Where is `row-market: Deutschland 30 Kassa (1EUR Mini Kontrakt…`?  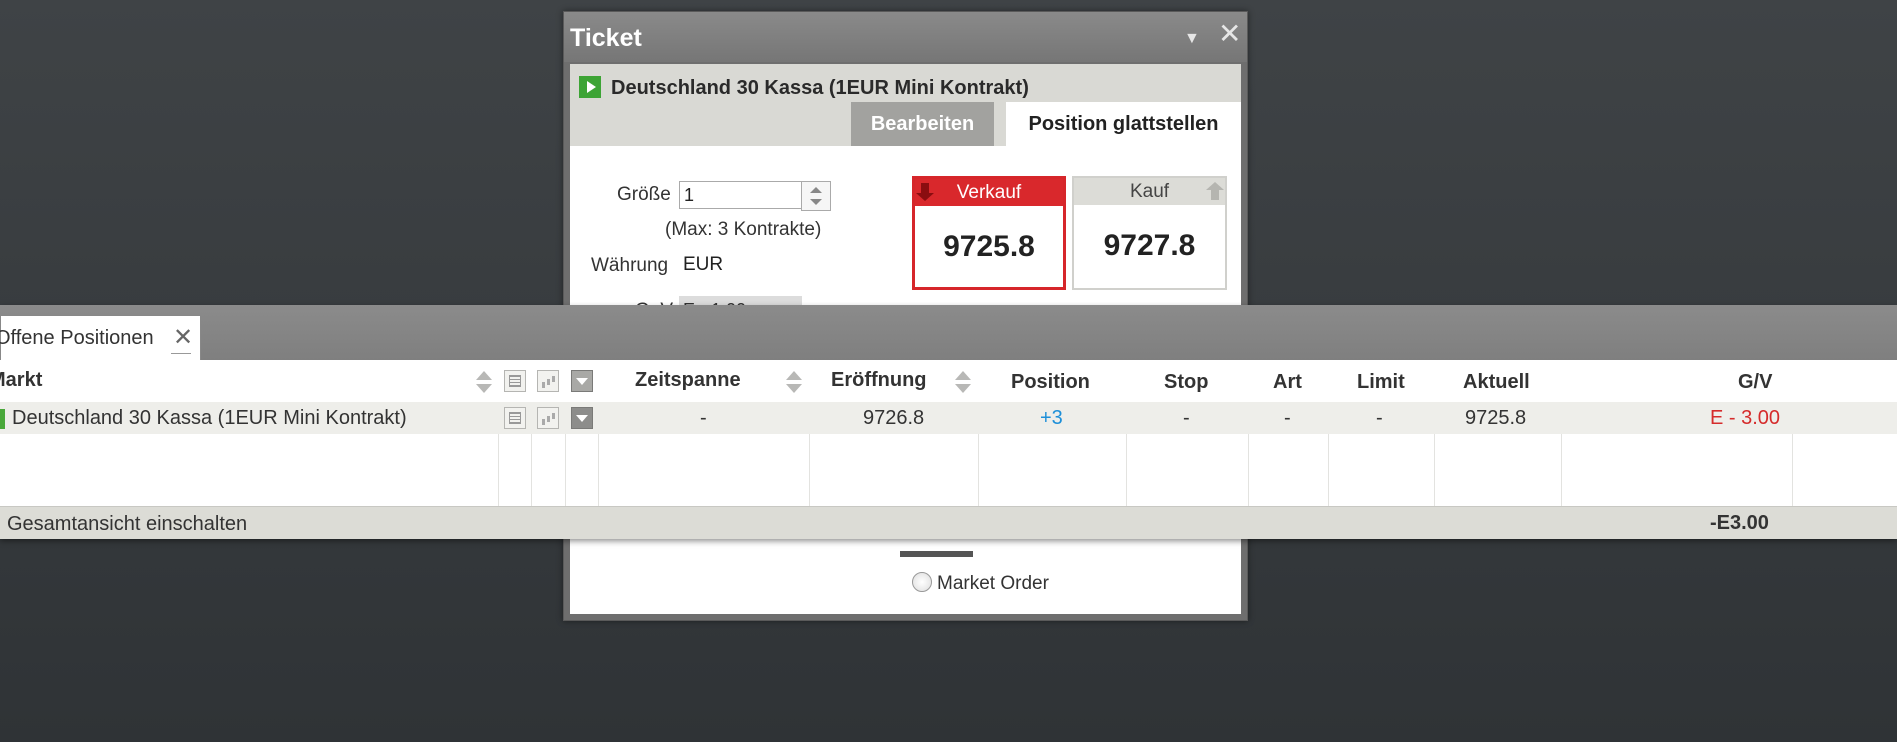
row-market: Deutschland 30 Kassa (1EUR Mini Kontrakt… is located at coordinates (209, 418).